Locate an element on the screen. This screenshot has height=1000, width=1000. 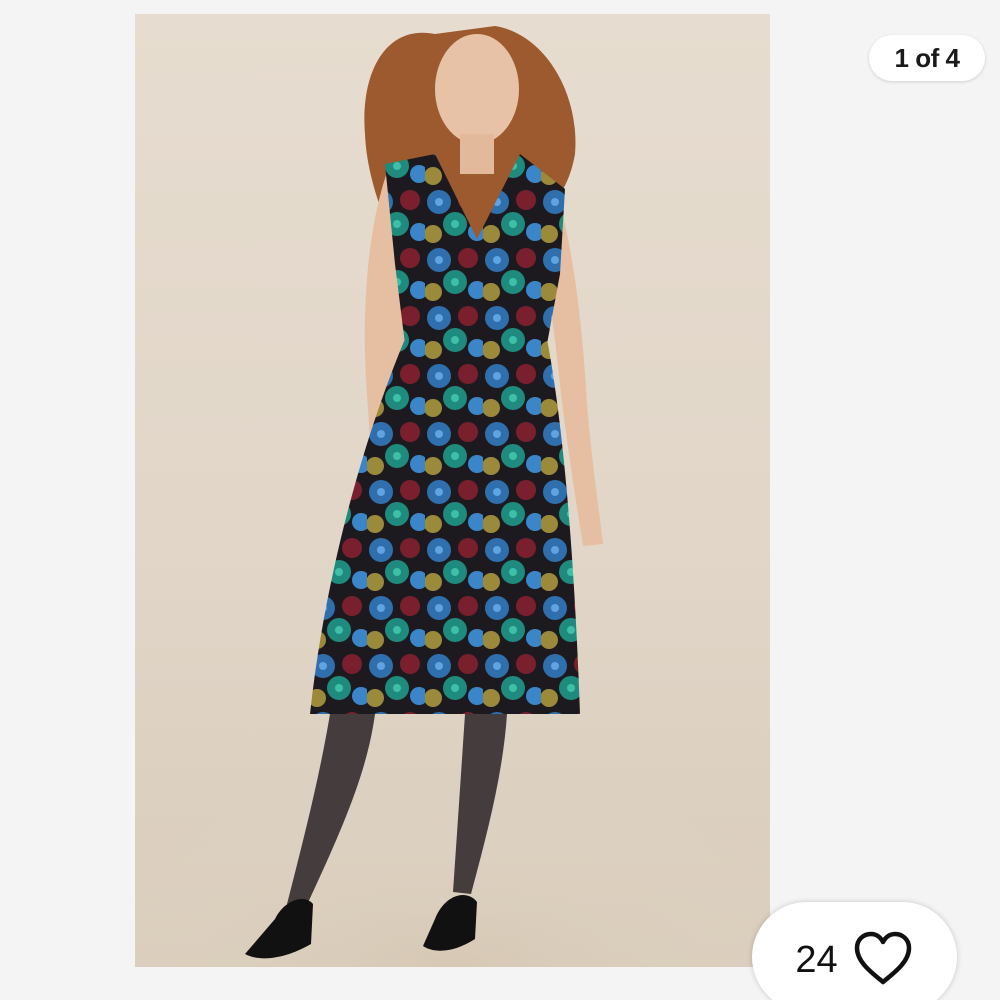
like-button: 24 is located at coordinates (854, 951).